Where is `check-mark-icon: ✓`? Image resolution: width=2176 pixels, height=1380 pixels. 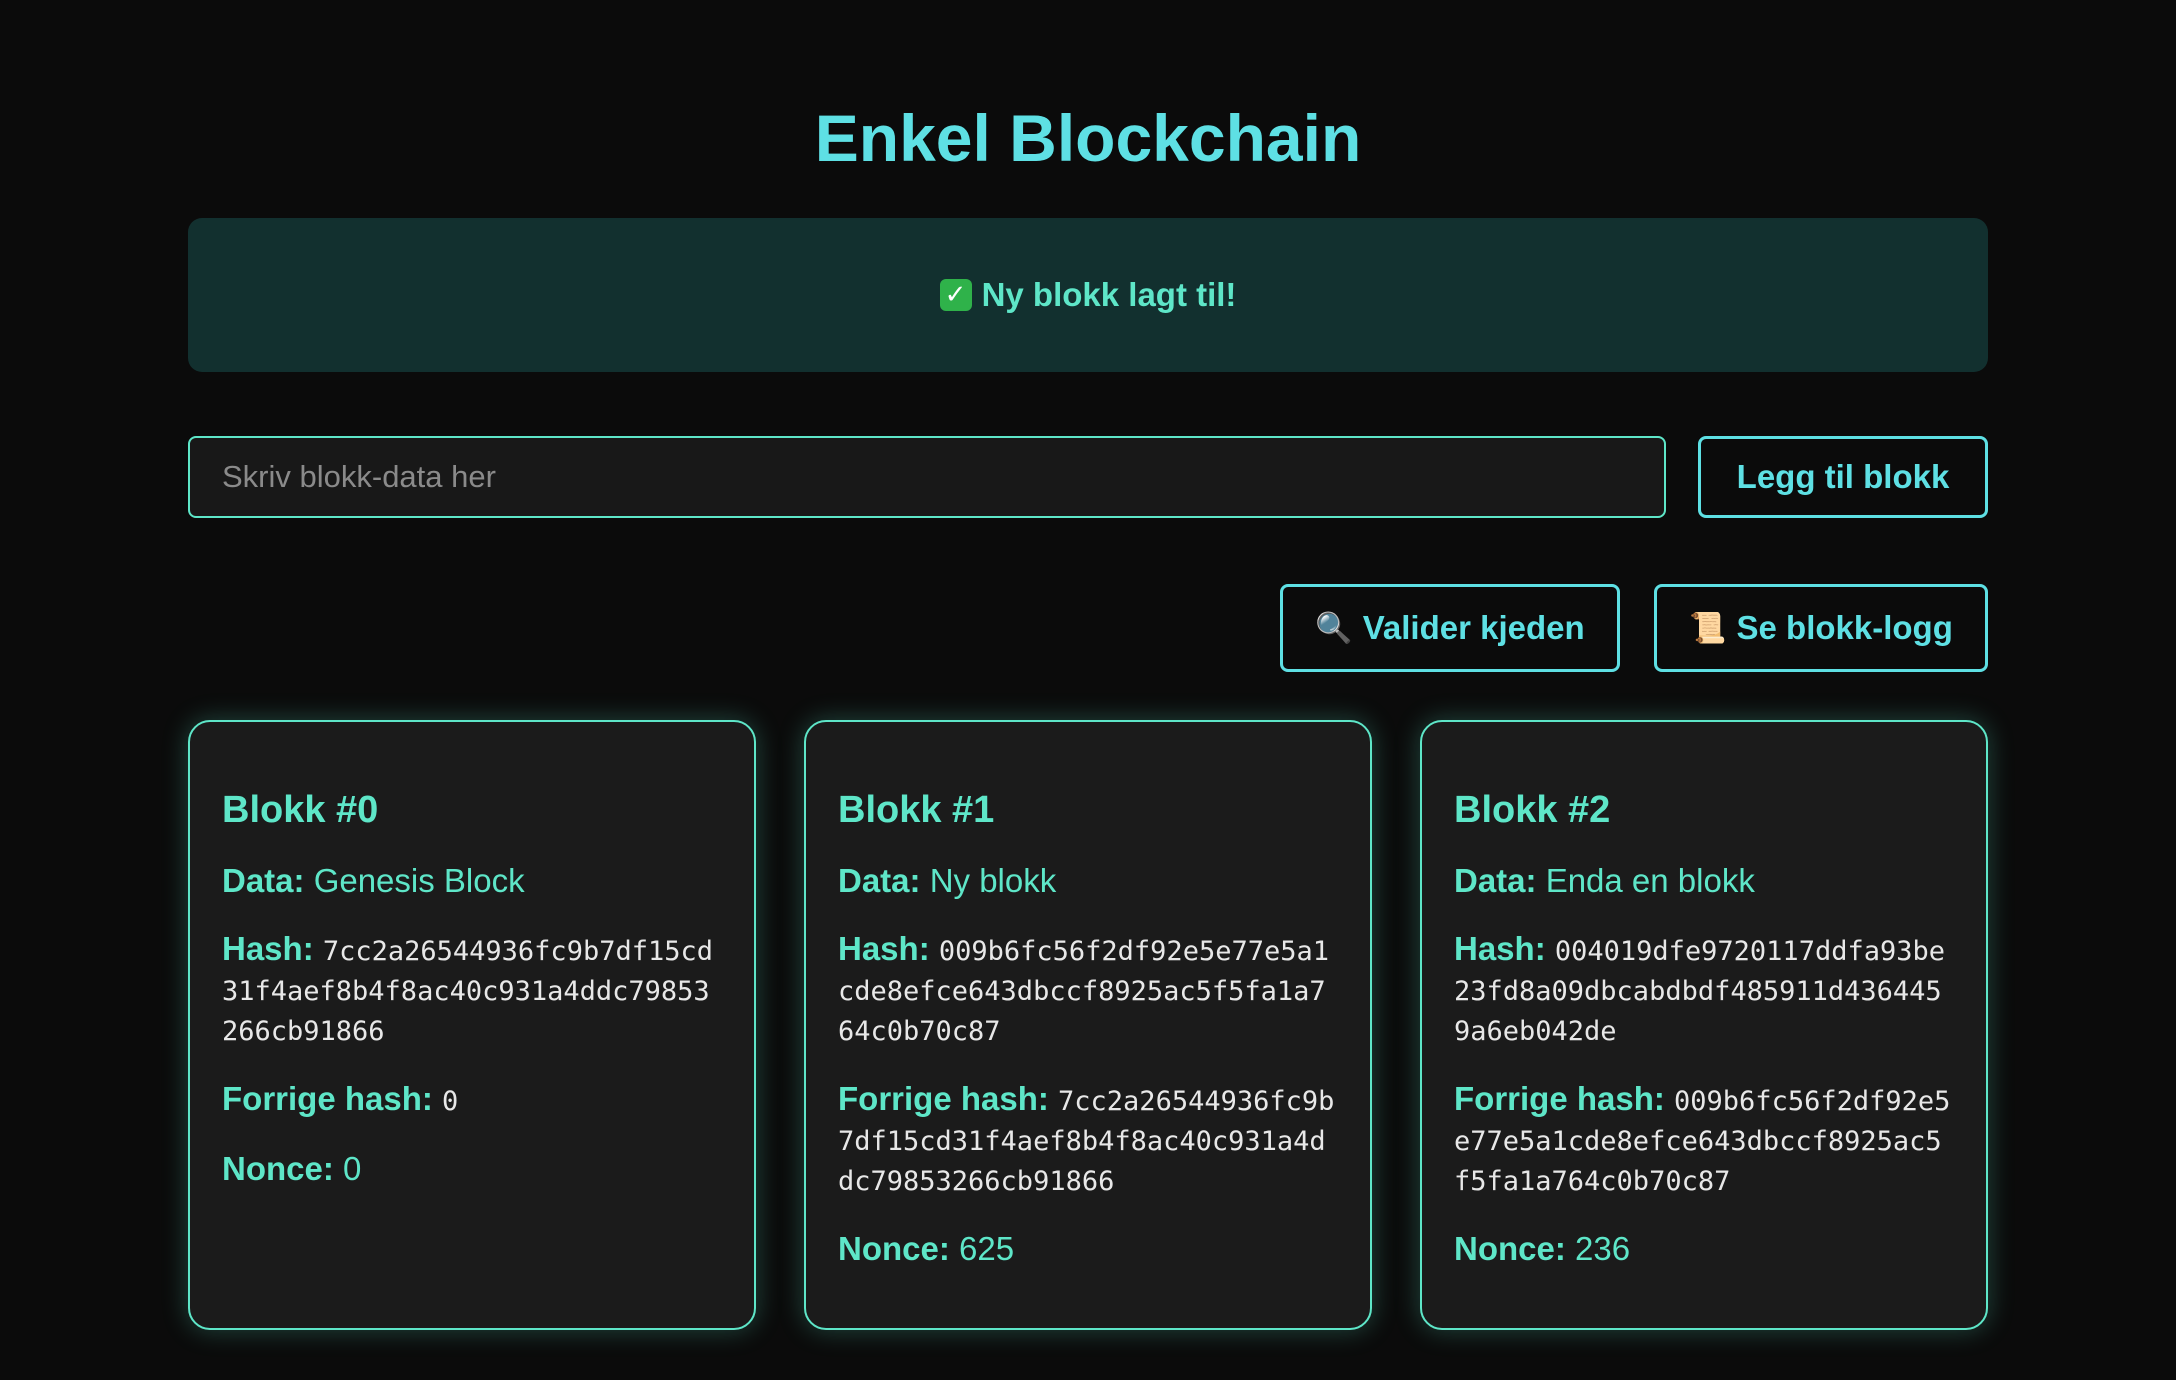 check-mark-icon: ✓ is located at coordinates (955, 295).